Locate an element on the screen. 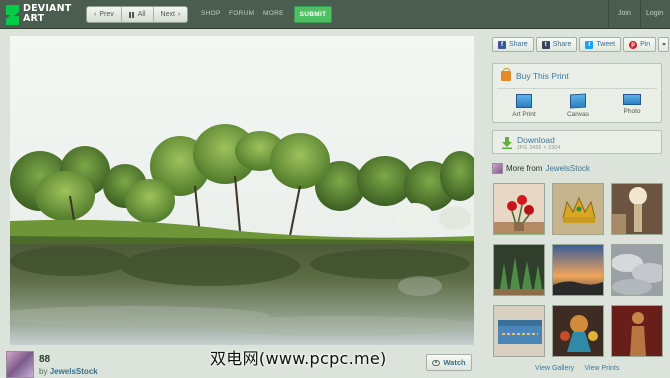 Image resolution: width=670 pixels, height=378 pixels. canvas-option: Canvas is located at coordinates (578, 105).